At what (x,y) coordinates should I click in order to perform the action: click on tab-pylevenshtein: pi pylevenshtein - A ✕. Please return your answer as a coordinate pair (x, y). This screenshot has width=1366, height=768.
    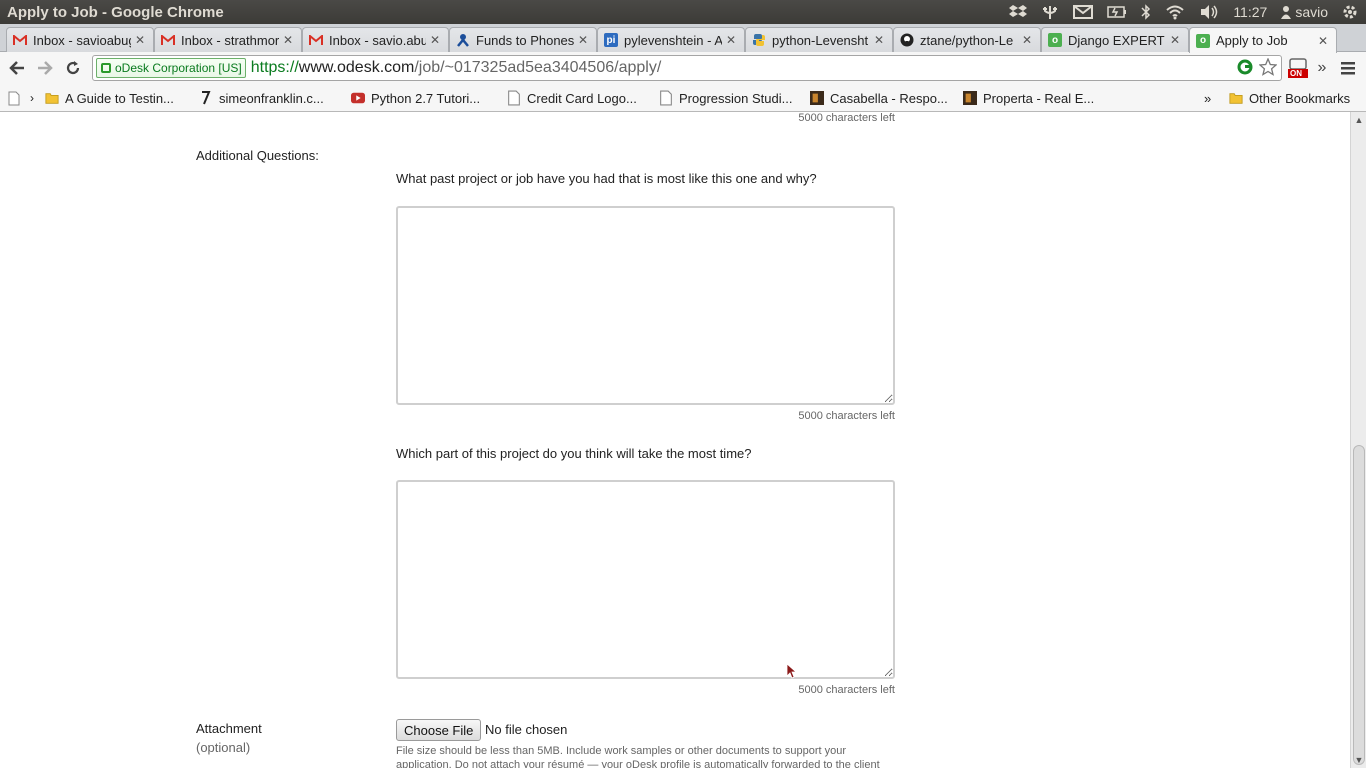
    Looking at the image, I should click on (671, 39).